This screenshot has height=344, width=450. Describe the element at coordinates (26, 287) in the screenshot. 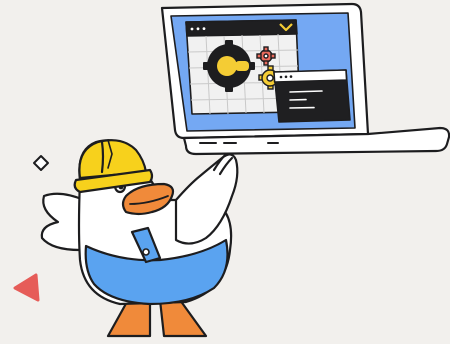

I see `triangle-icon` at that location.